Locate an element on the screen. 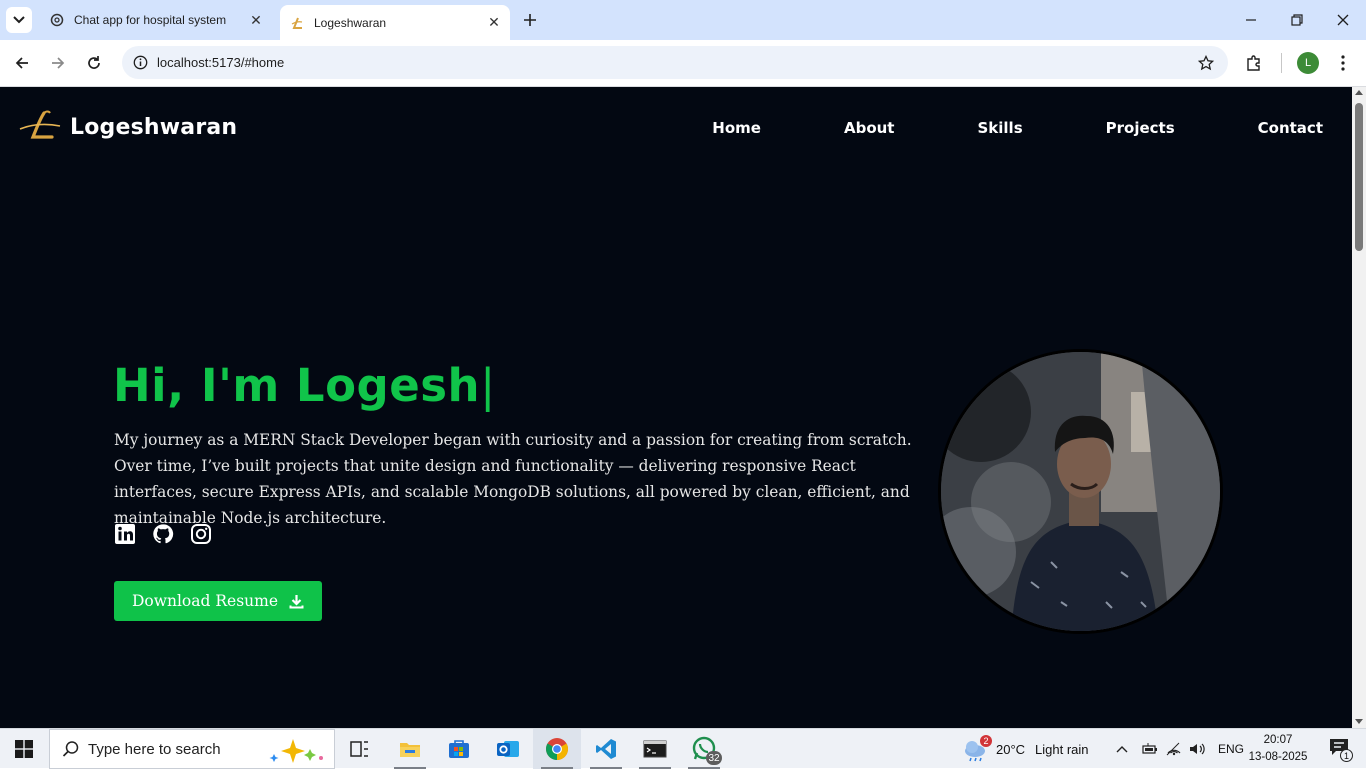  social-links is located at coordinates (171, 534).